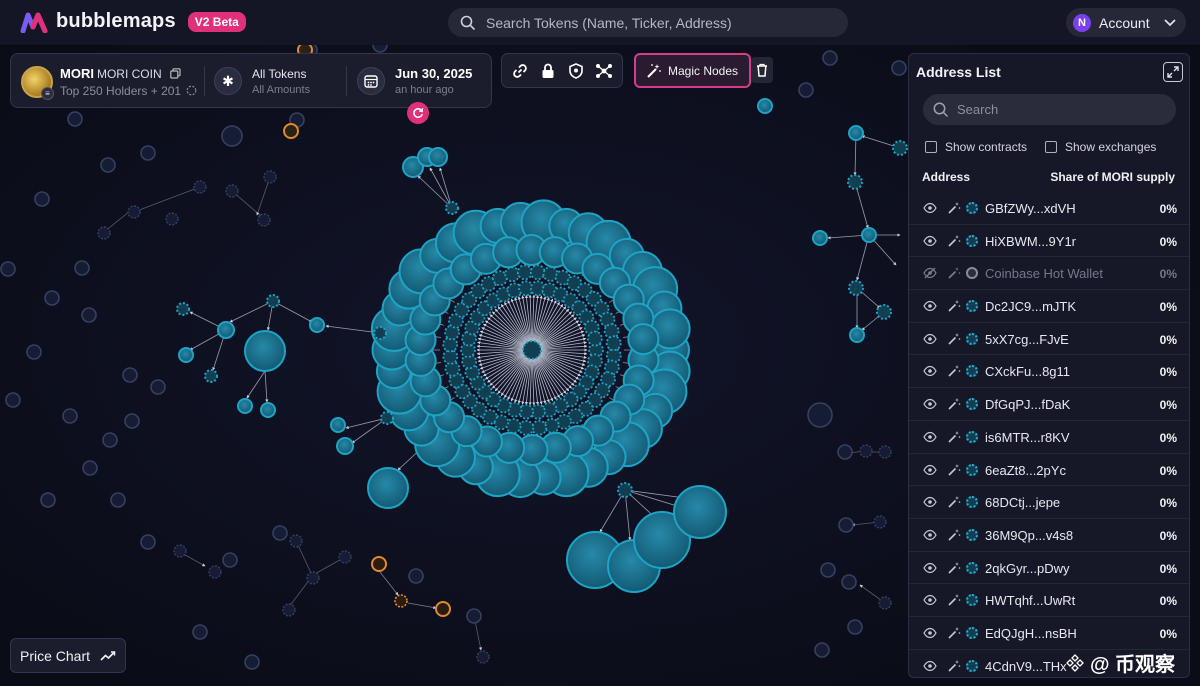 This screenshot has width=1200, height=686. What do you see at coordinates (1049, 208) in the screenshot?
I see `table-row: GBfZWy...xdVH 0%` at bounding box center [1049, 208].